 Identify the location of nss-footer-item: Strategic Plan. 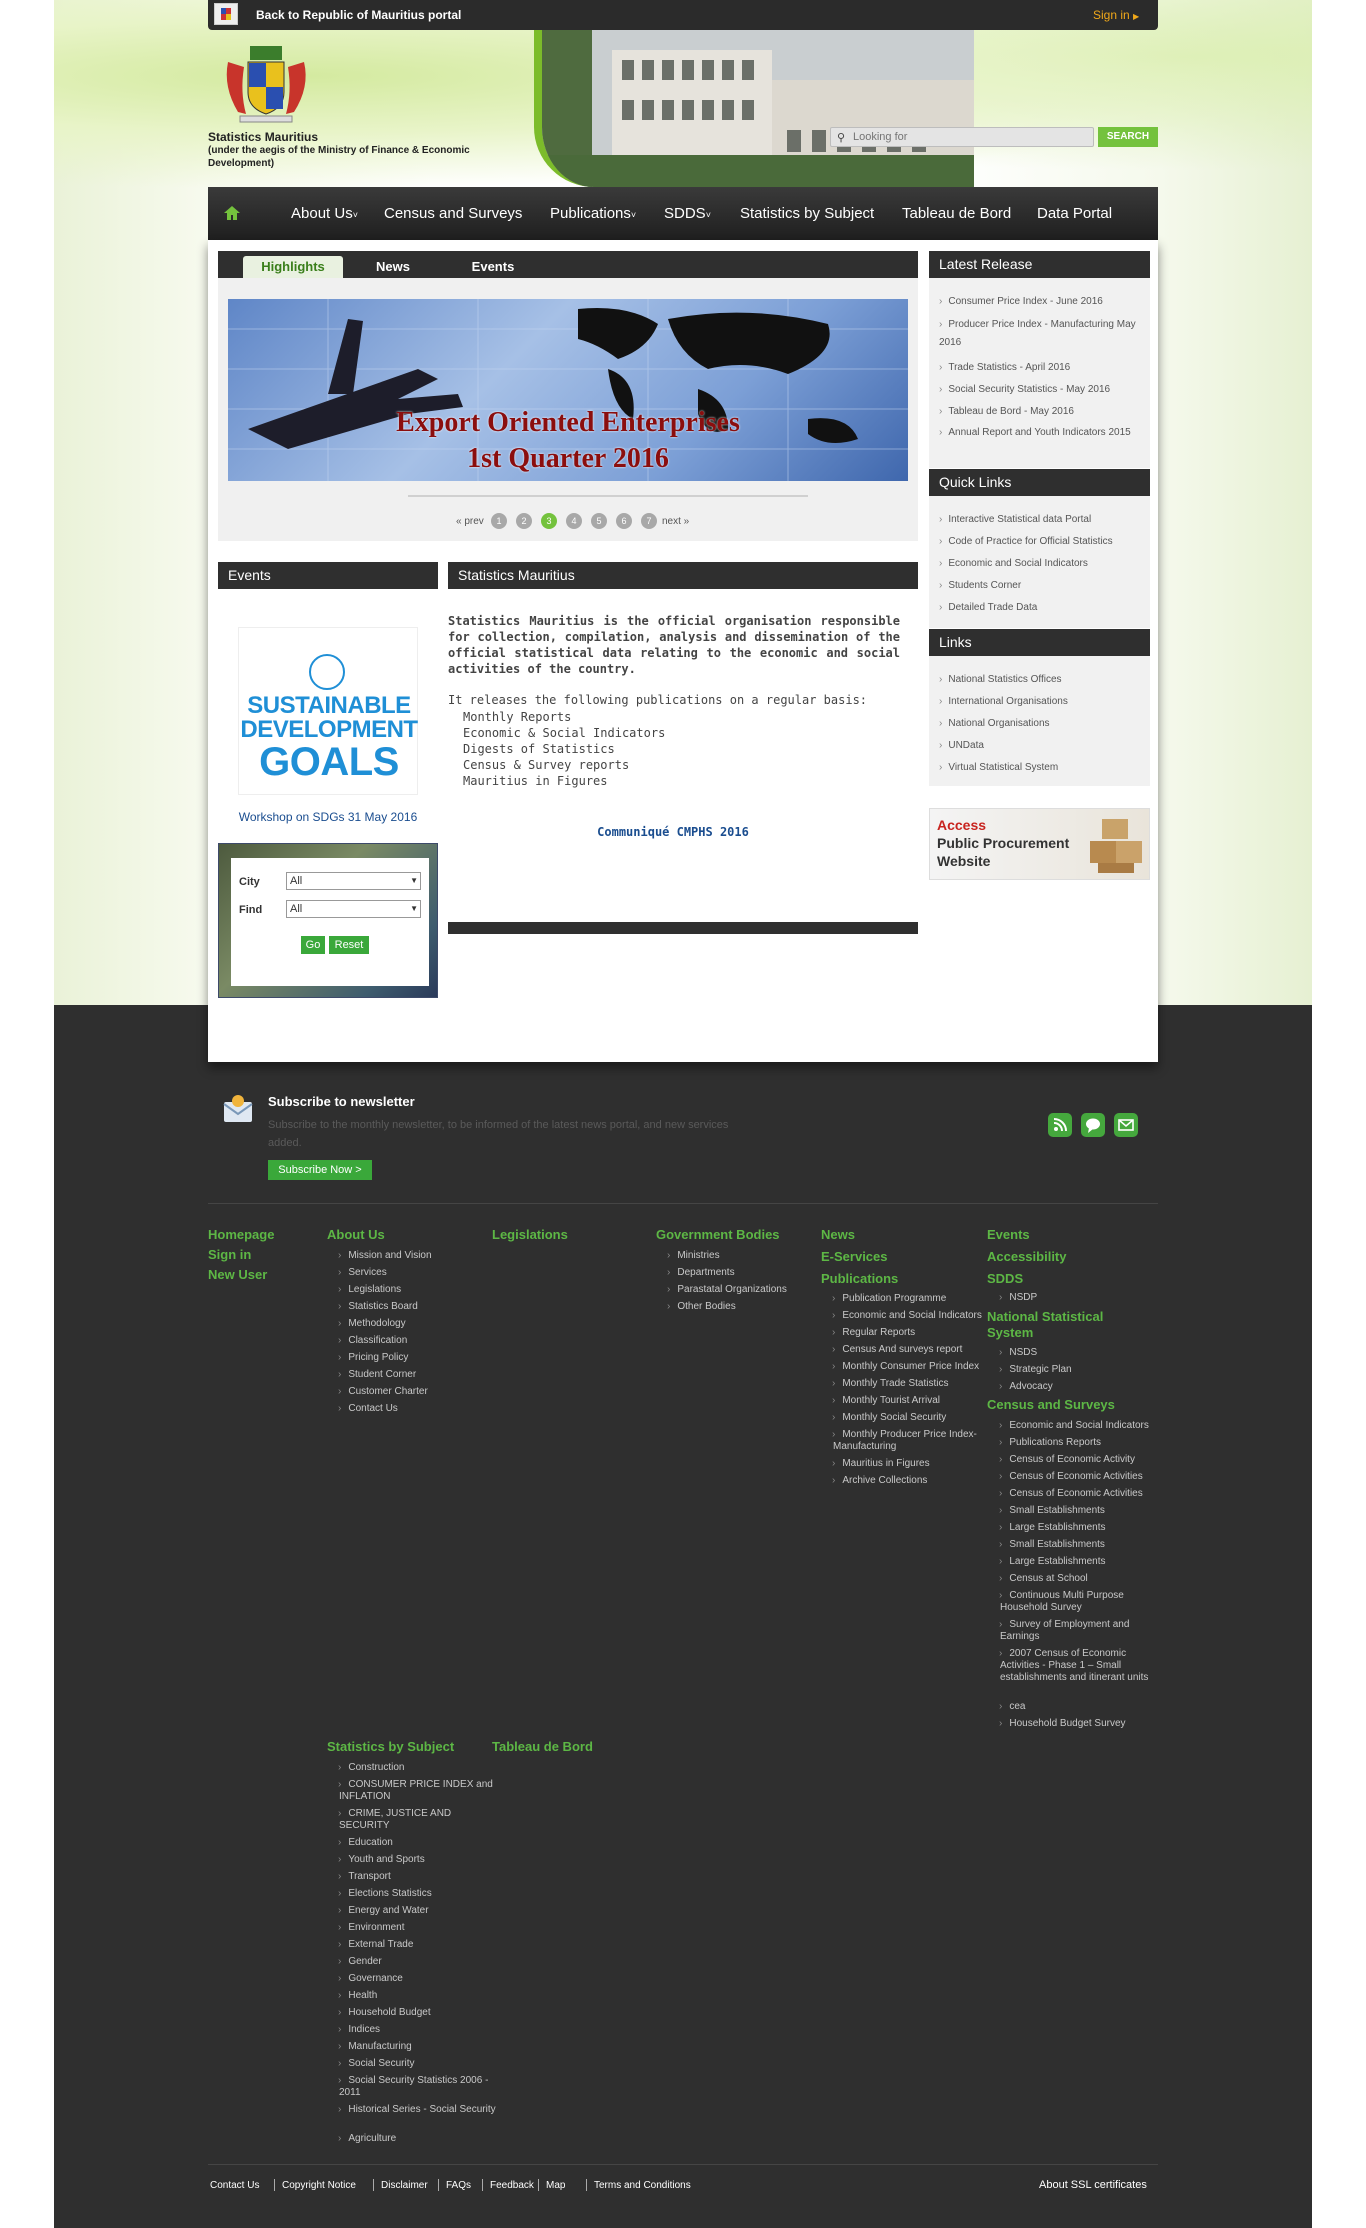
(1075, 1370).